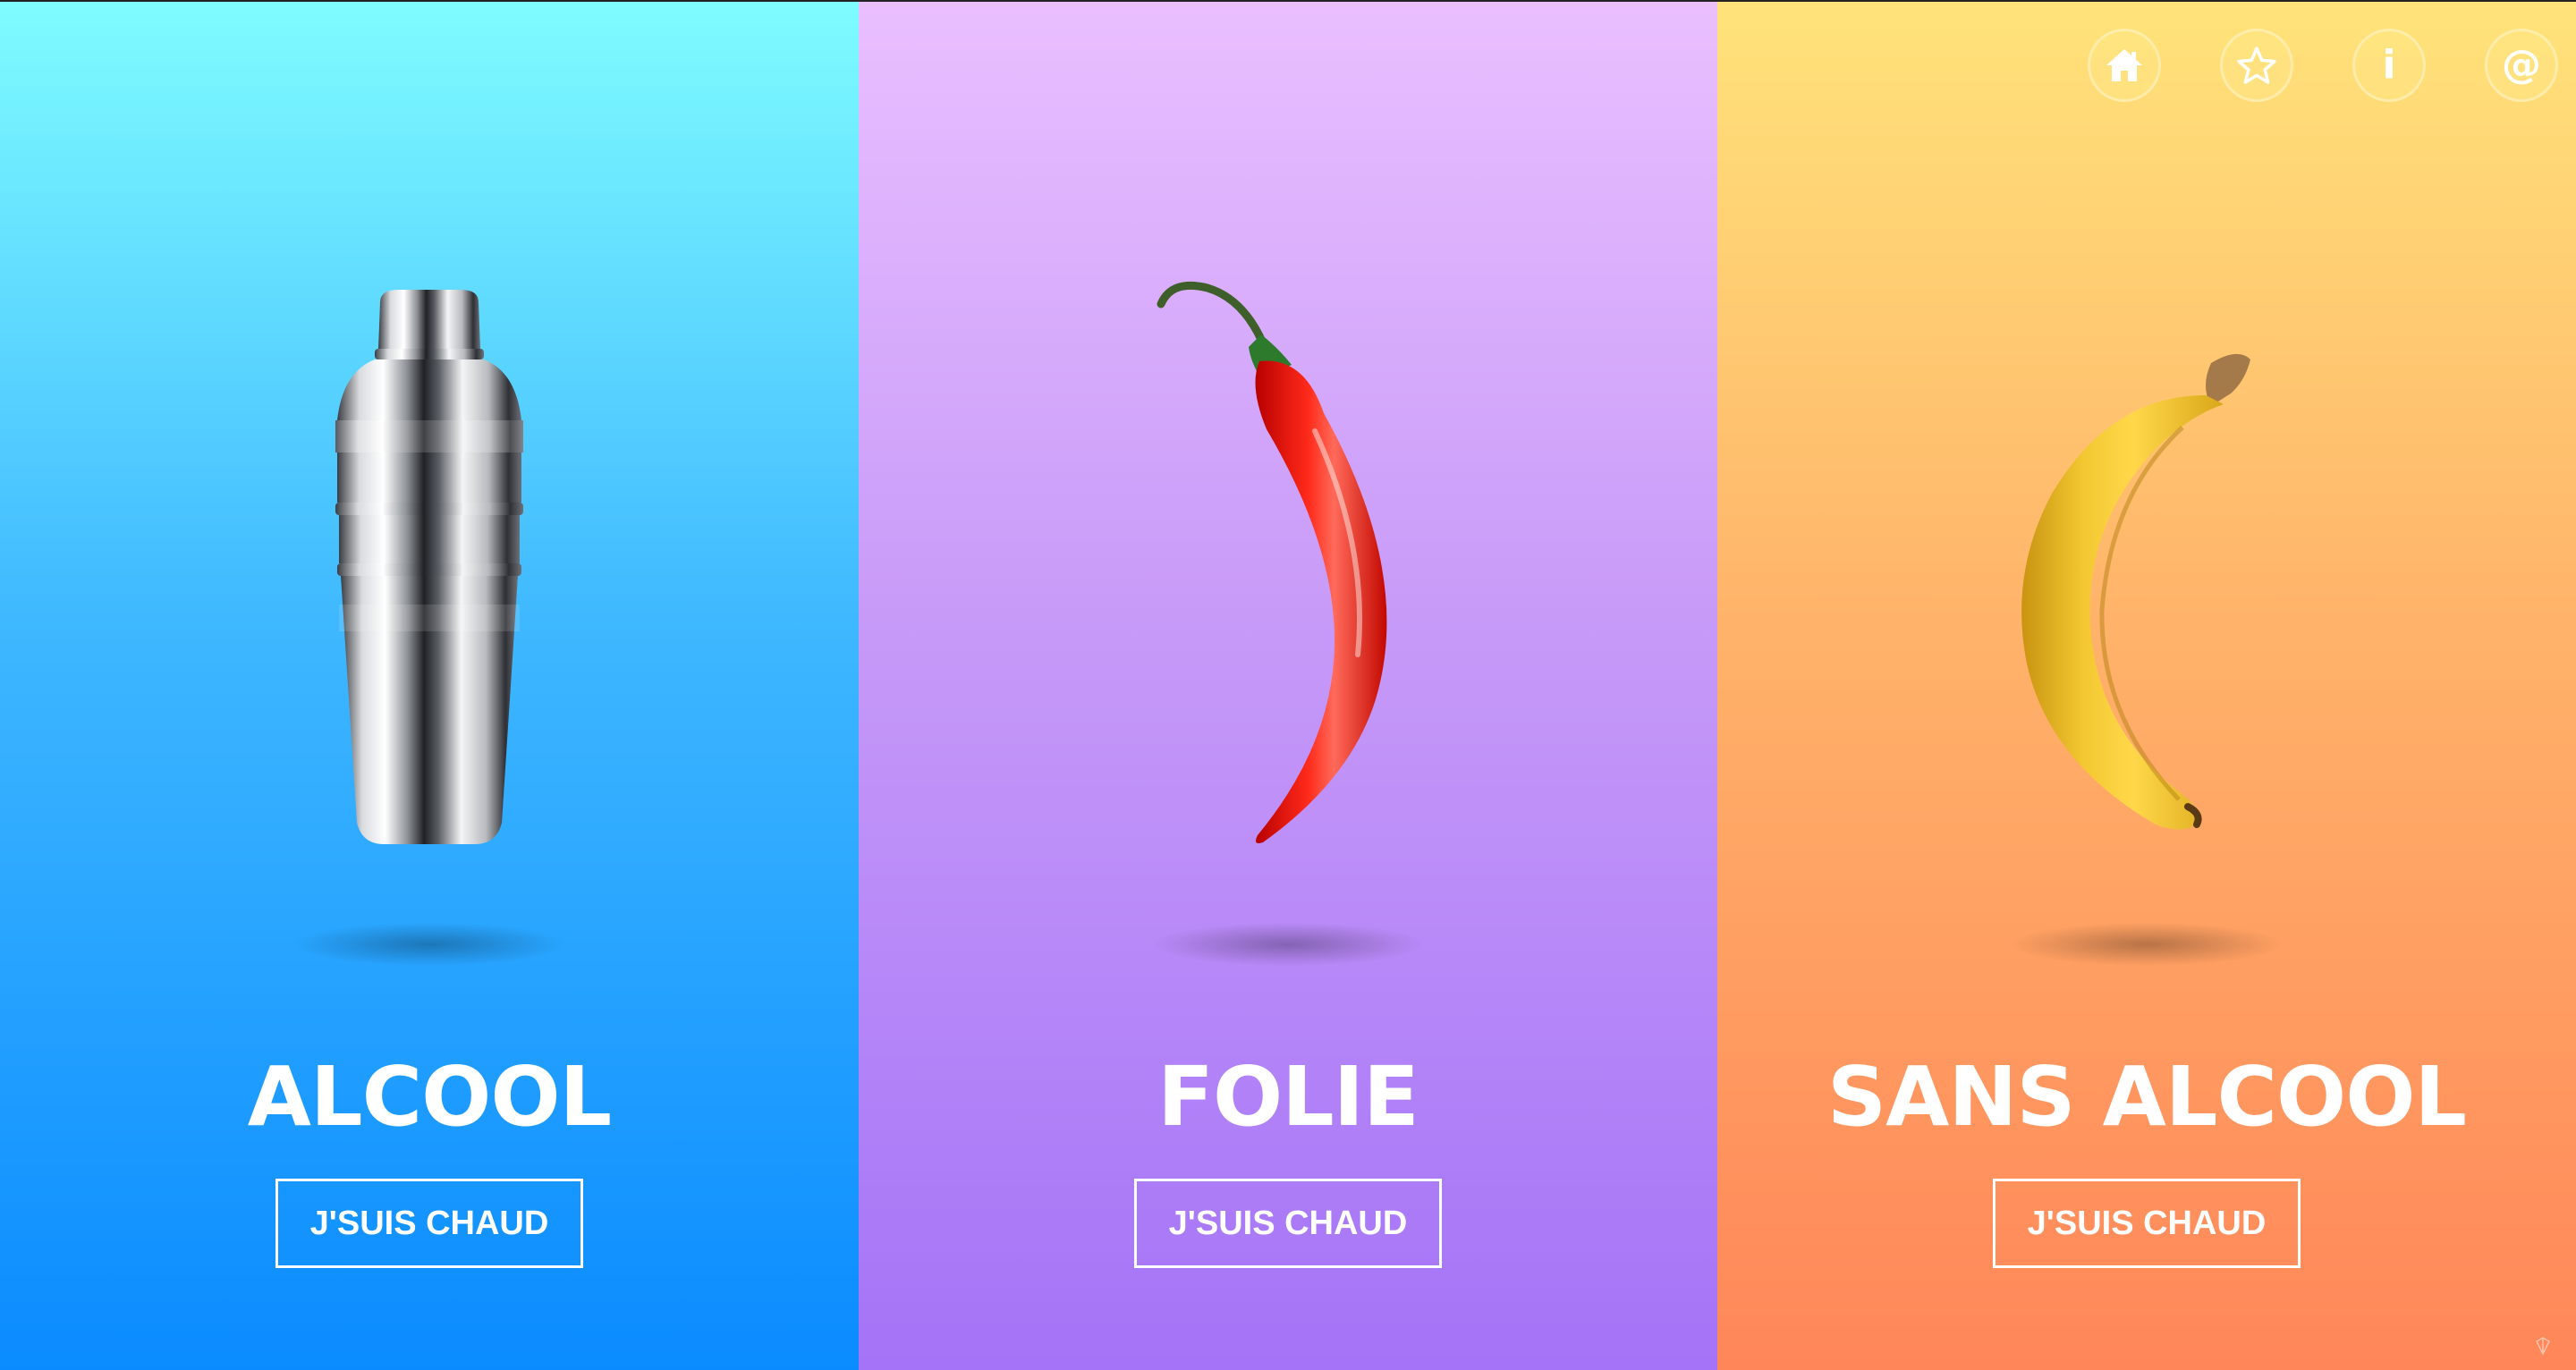  I want to click on contact-button: @, so click(2521, 65).